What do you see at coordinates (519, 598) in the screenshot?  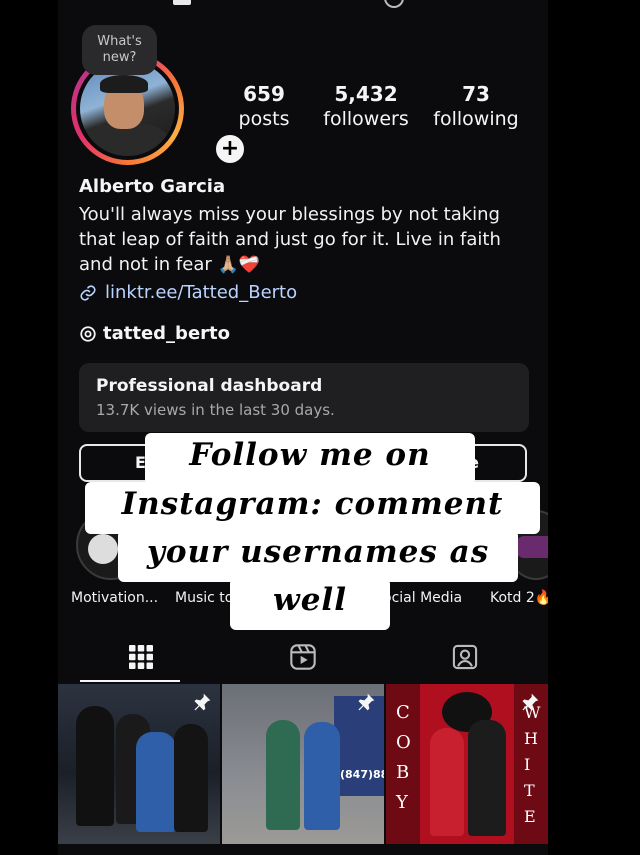 I see `highlight-label: Kotd 2🔥` at bounding box center [519, 598].